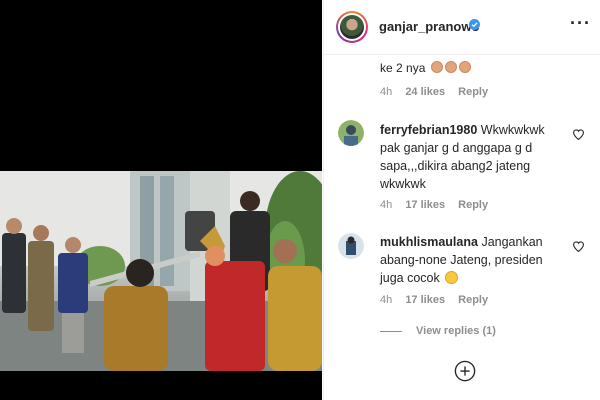 Image resolution: width=600 pixels, height=400 pixels. I want to click on comment-likes: 24 likes, so click(425, 92).